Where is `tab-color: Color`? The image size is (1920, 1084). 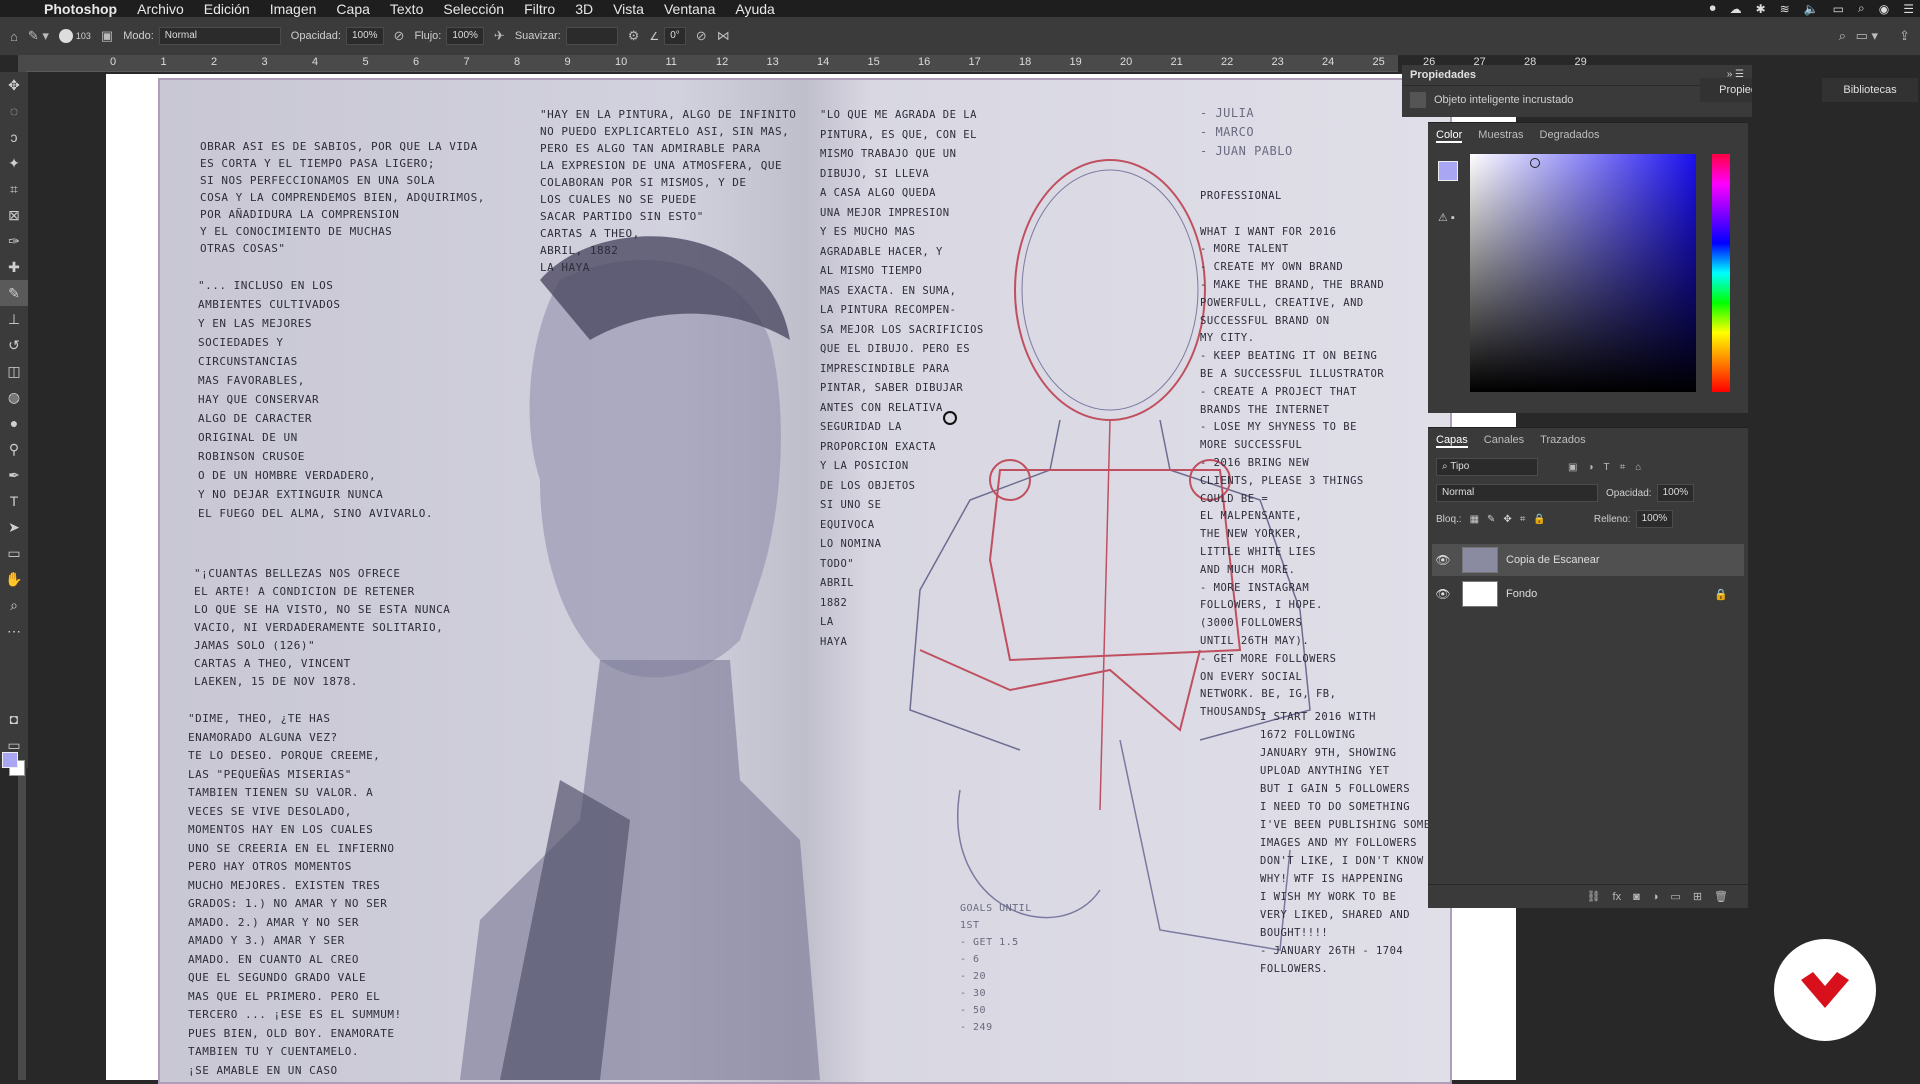
tab-color: Color is located at coordinates (1449, 136).